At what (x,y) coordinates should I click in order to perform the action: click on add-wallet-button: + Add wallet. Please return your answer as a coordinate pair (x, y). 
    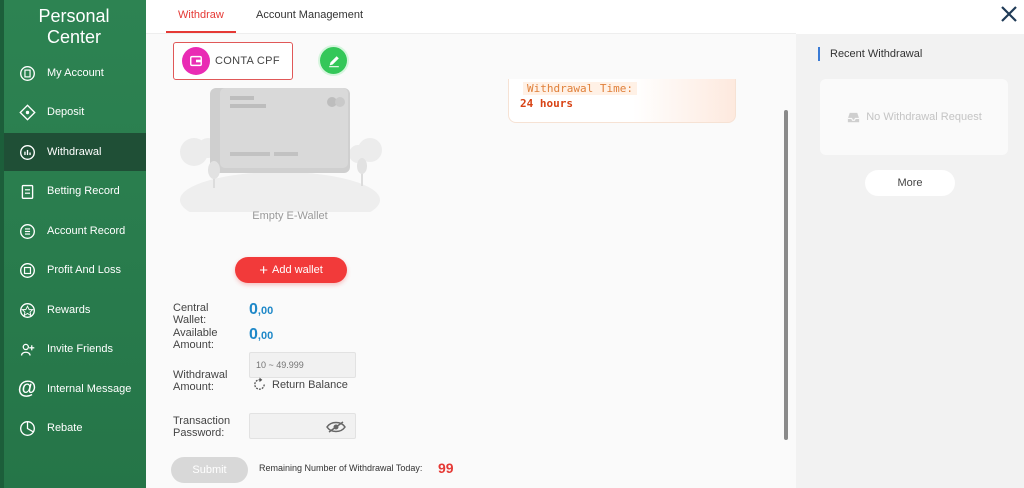
    Looking at the image, I should click on (291, 270).